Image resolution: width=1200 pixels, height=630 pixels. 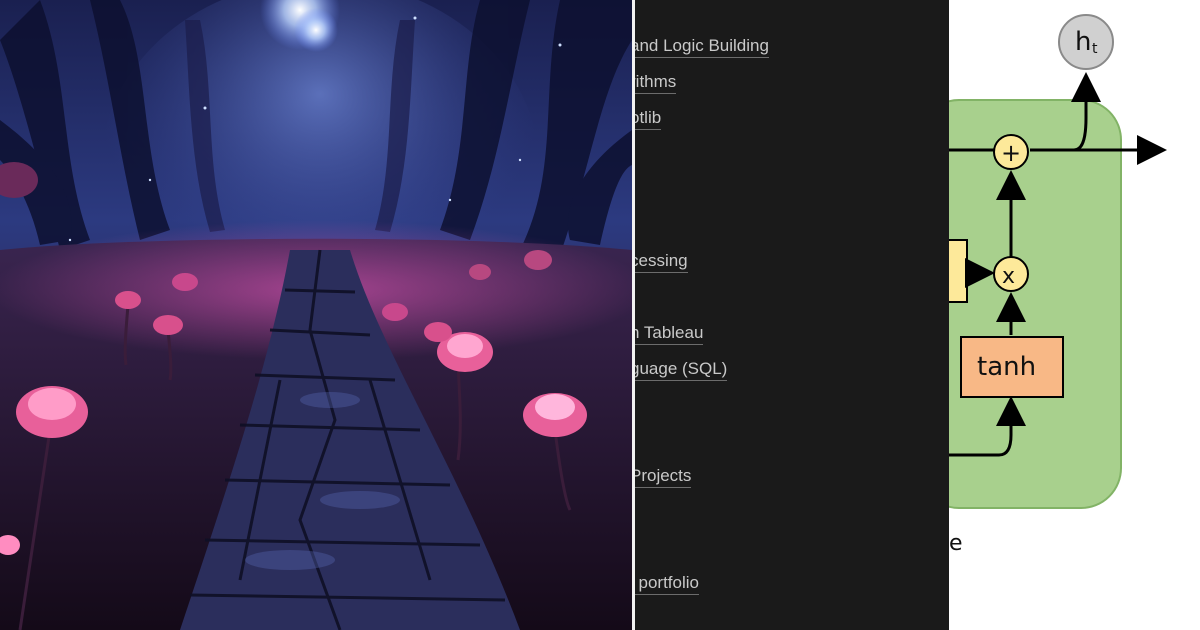 What do you see at coordinates (1095, 49) in the screenshot?
I see `output-node-subscript: t` at bounding box center [1095, 49].